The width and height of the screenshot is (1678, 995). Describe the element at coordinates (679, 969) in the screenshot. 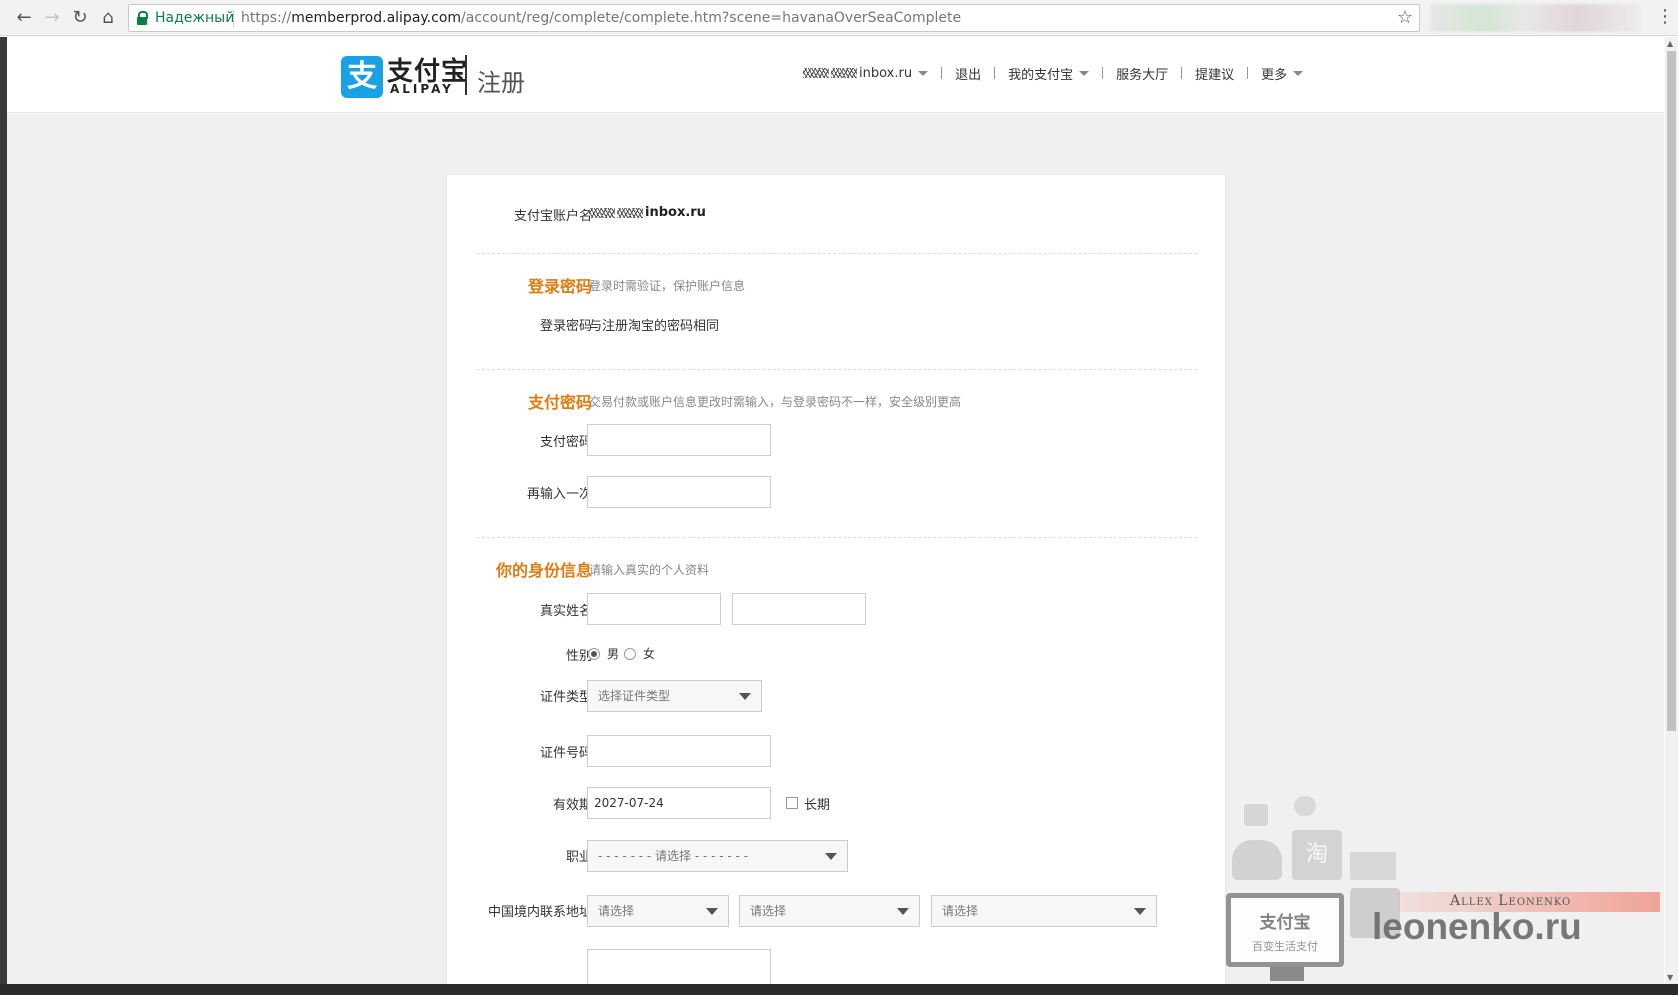

I see `address-detail-input` at that location.